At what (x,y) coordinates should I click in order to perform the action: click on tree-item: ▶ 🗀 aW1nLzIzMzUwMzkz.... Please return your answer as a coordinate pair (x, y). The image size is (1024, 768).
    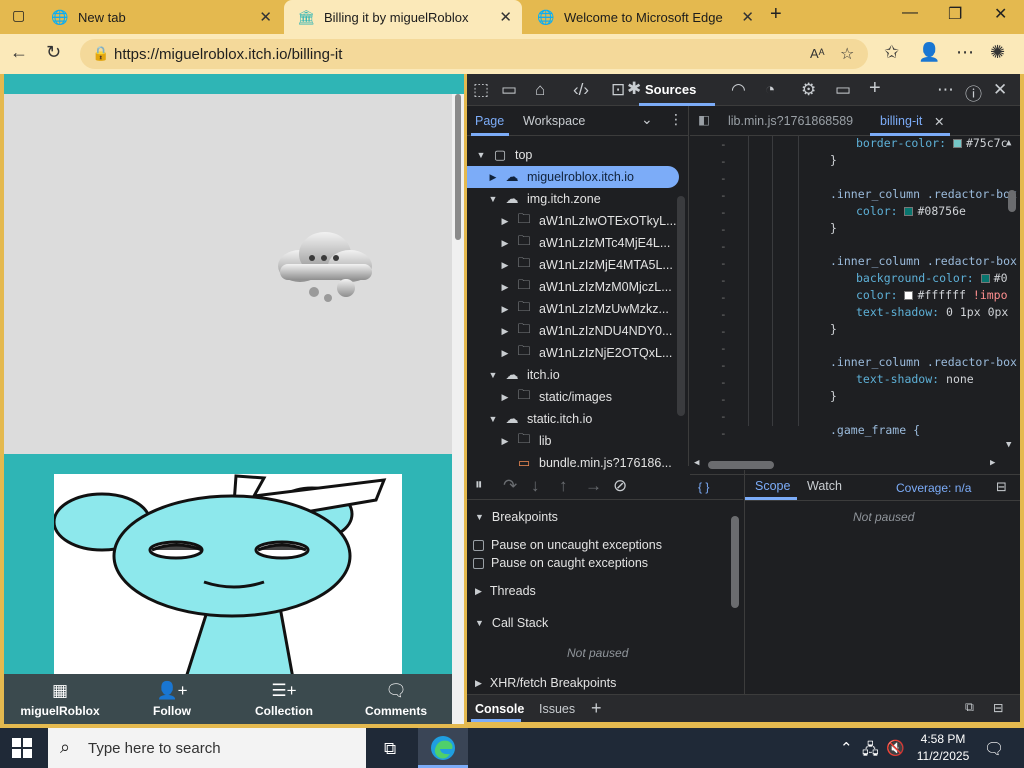
    Looking at the image, I should click on (573, 309).